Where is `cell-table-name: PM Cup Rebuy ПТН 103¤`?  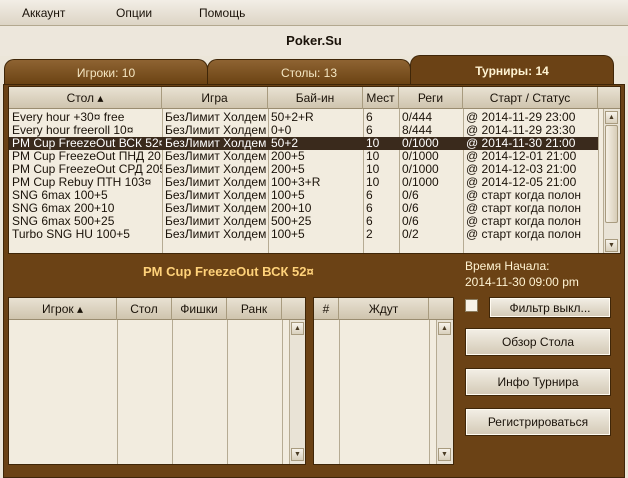 cell-table-name: PM Cup Rebuy ПТН 103¤ is located at coordinates (82, 182).